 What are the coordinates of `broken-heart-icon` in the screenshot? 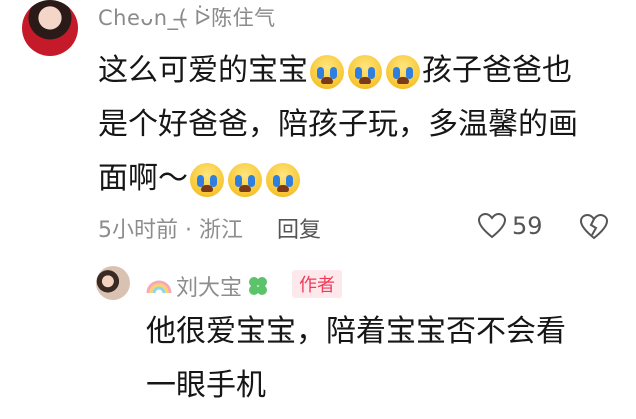 It's located at (594, 226).